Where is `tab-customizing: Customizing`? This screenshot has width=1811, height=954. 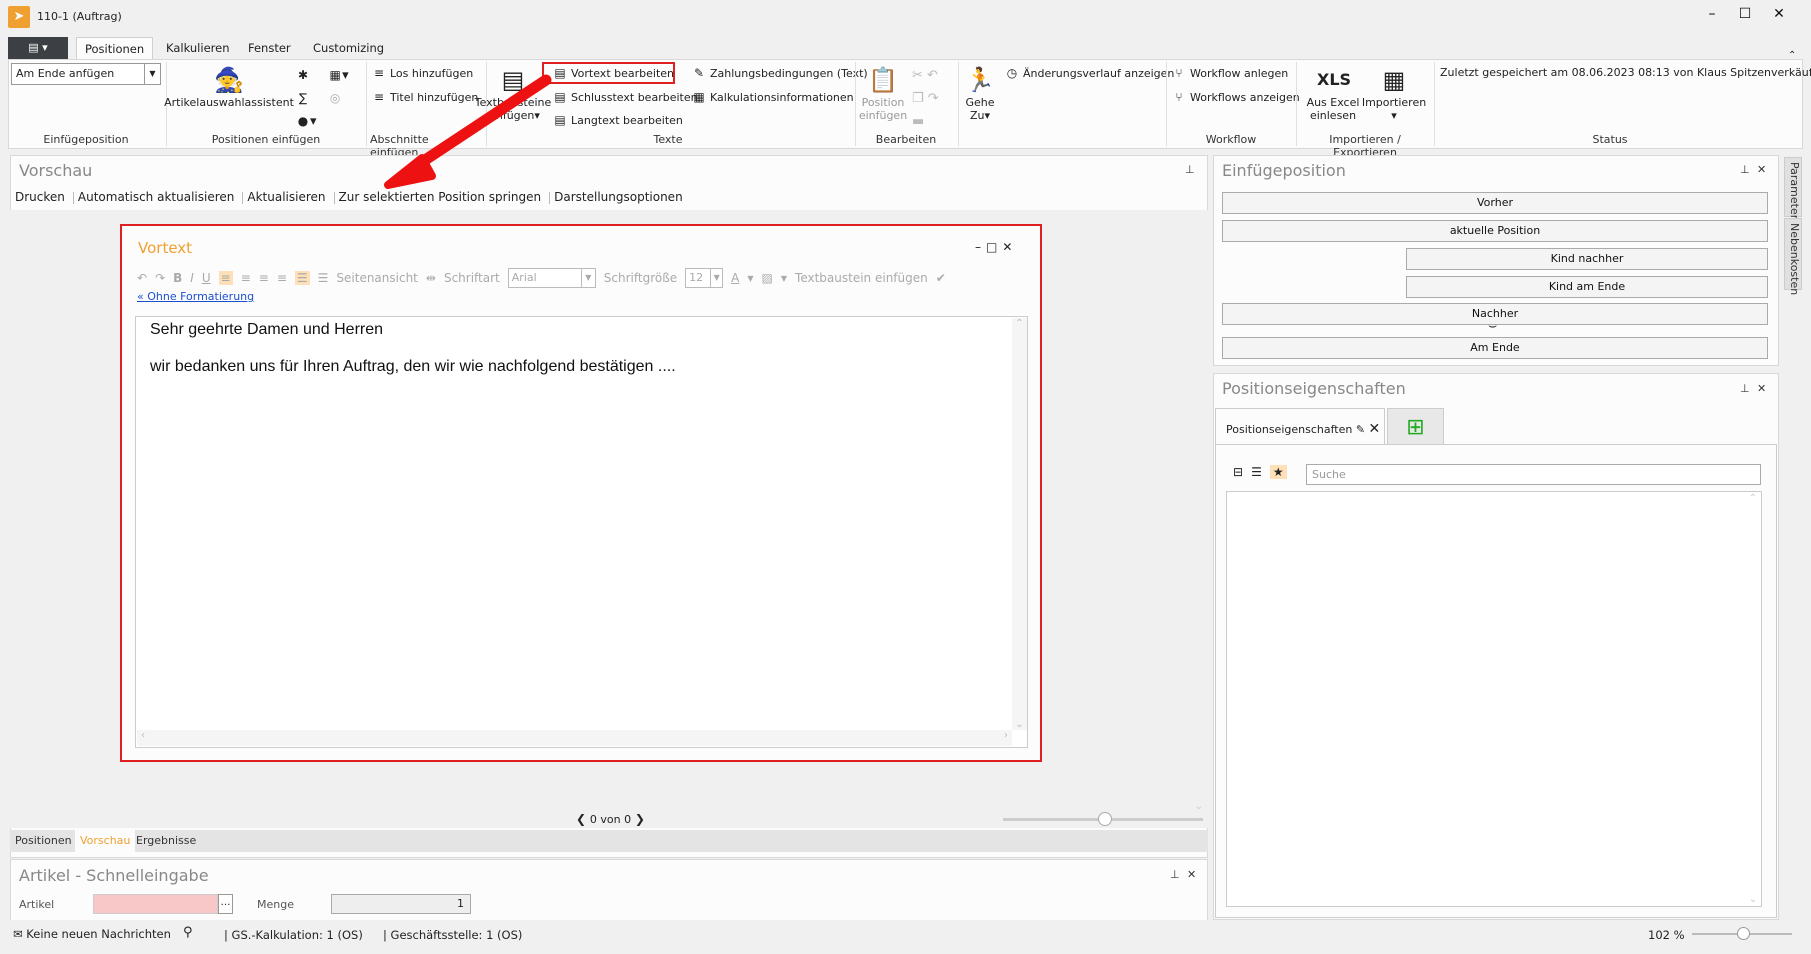
tab-customizing: Customizing is located at coordinates (348, 48).